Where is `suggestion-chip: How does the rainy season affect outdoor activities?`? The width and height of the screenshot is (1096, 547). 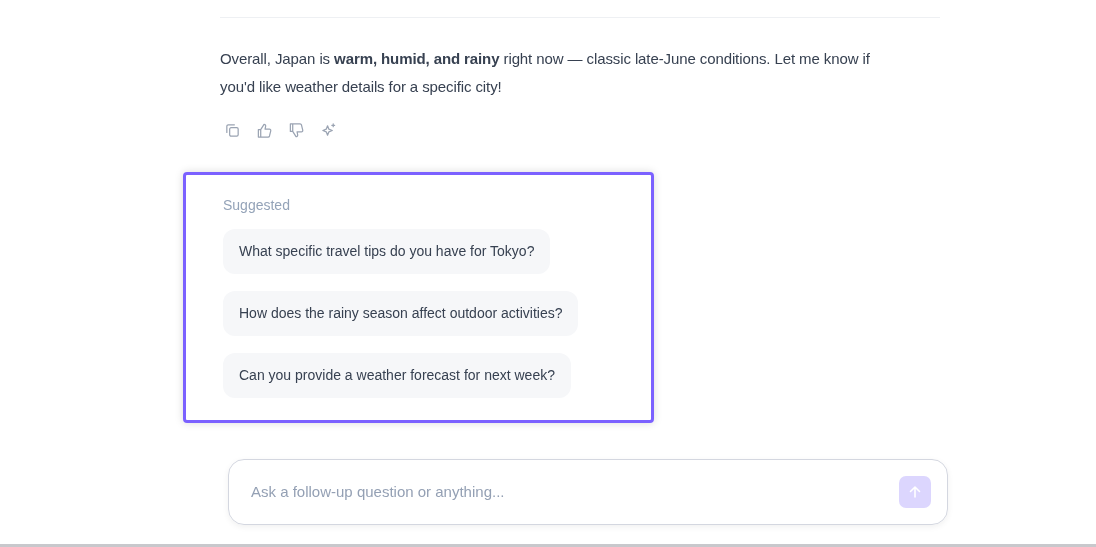
suggestion-chip: How does the rainy season affect outdoor activities? is located at coordinates (401, 313).